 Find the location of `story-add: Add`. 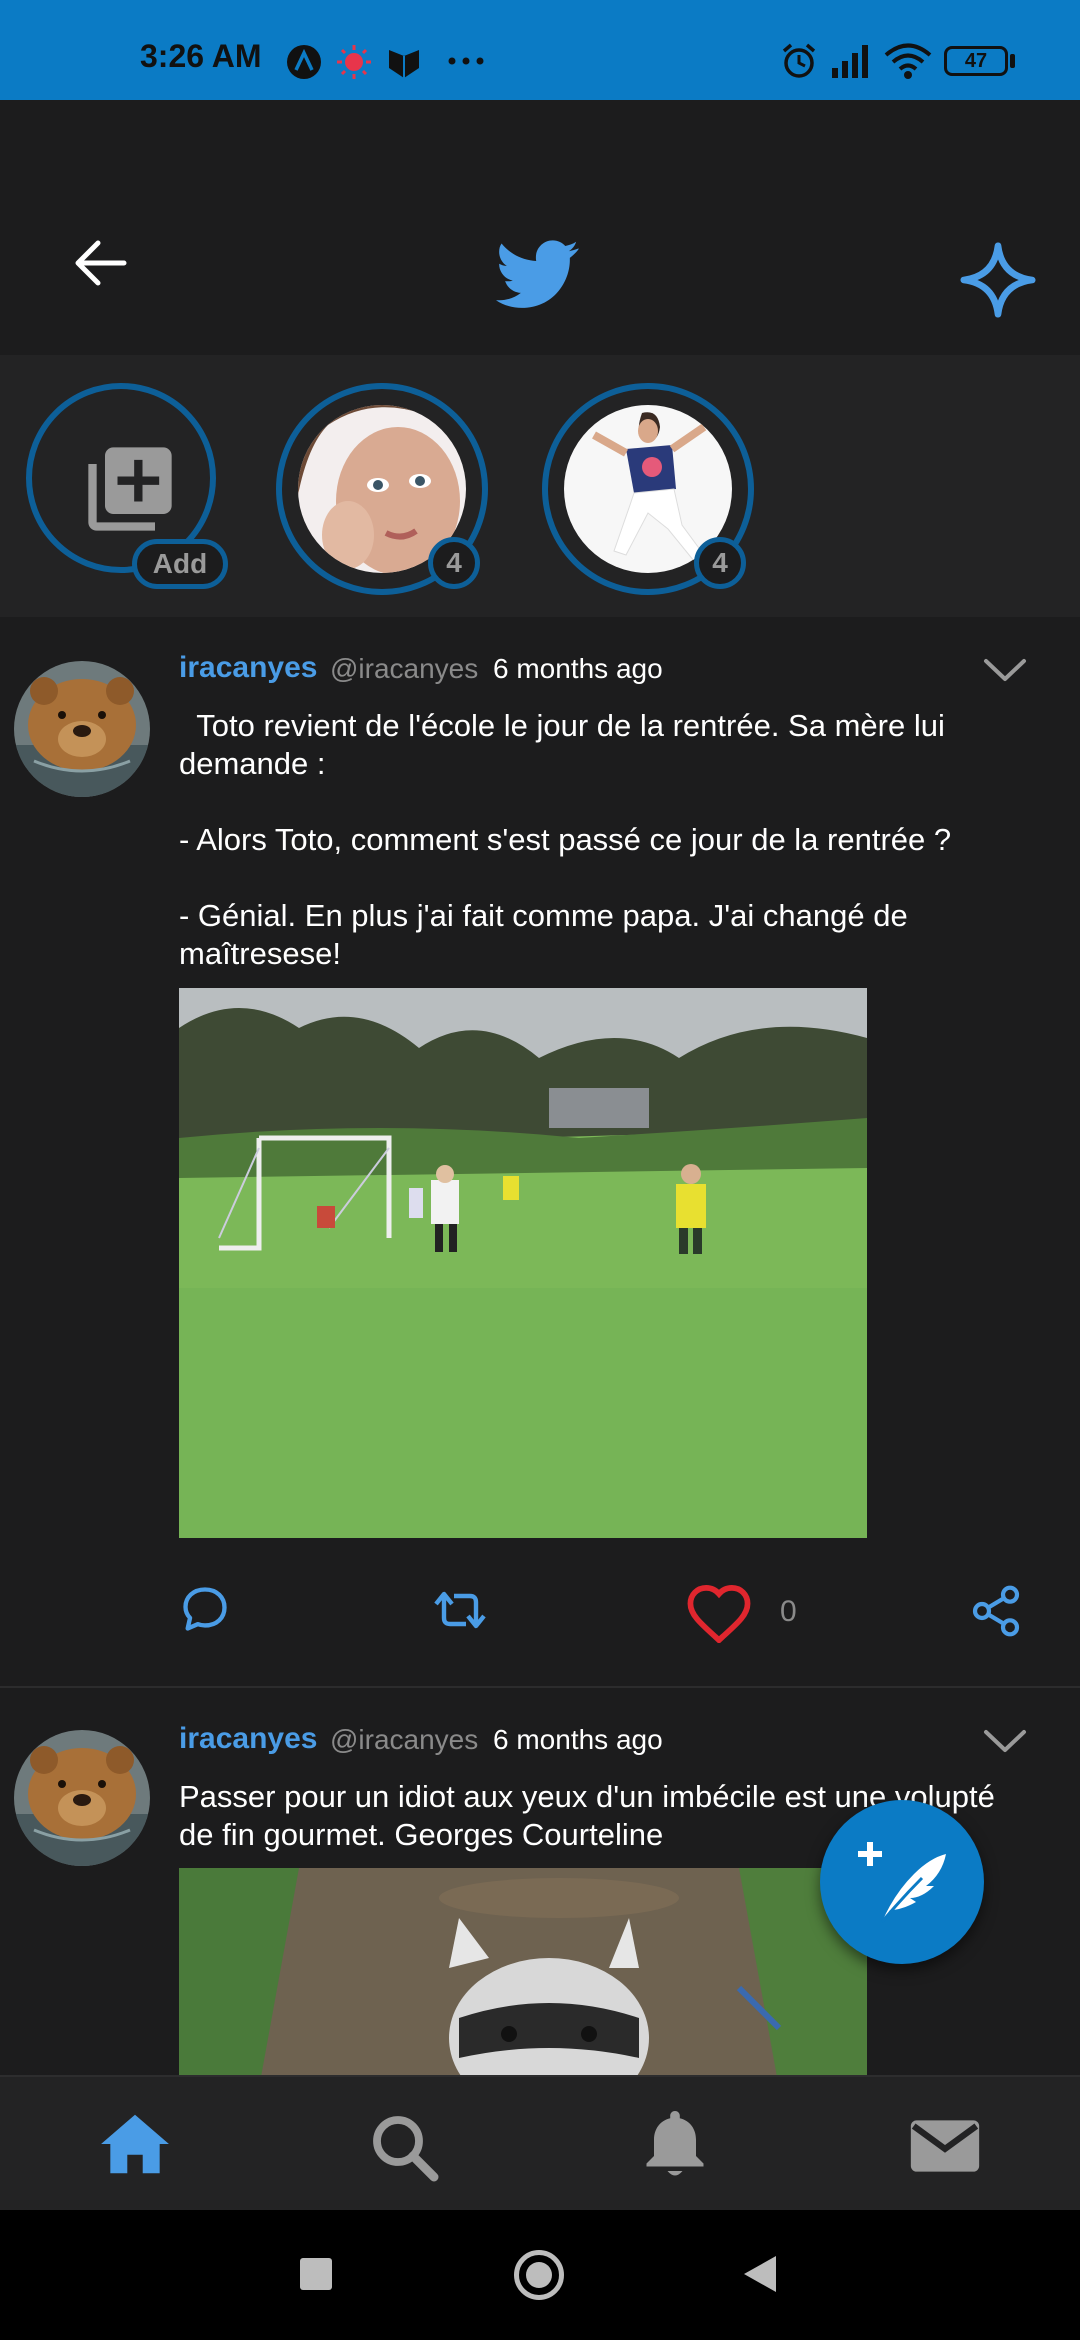

story-add: Add is located at coordinates (127, 486).